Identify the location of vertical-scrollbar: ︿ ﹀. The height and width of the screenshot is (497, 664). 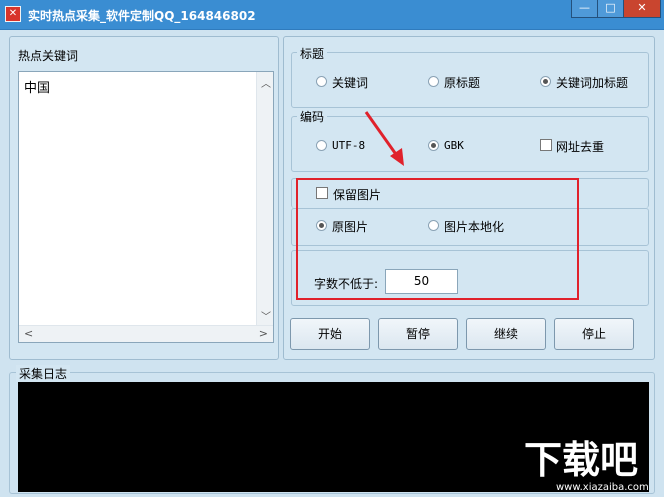
(264, 199).